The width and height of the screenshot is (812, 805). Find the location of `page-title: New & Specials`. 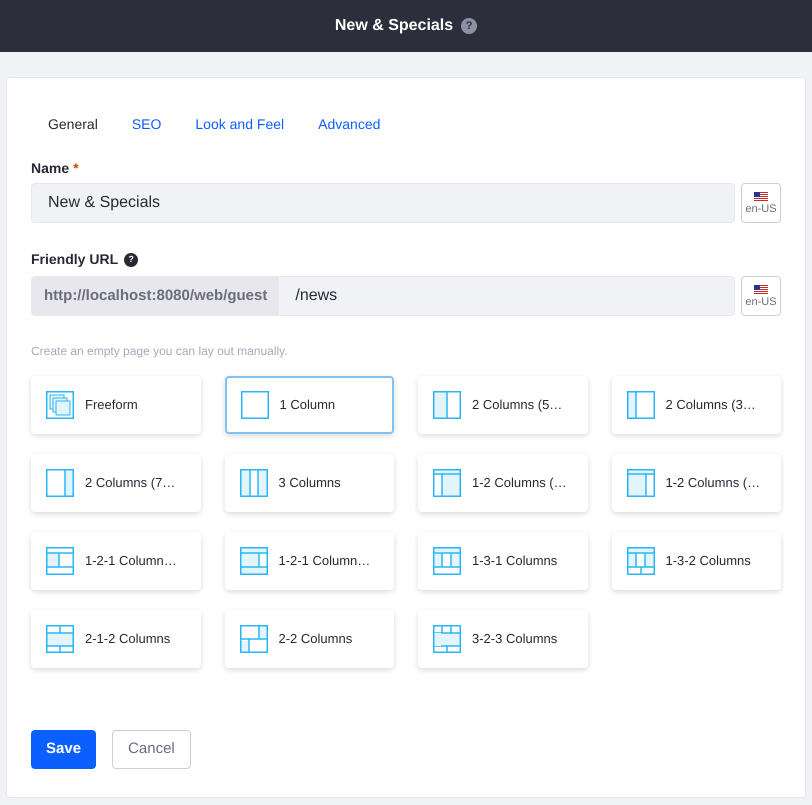

page-title: New & Specials is located at coordinates (394, 26).